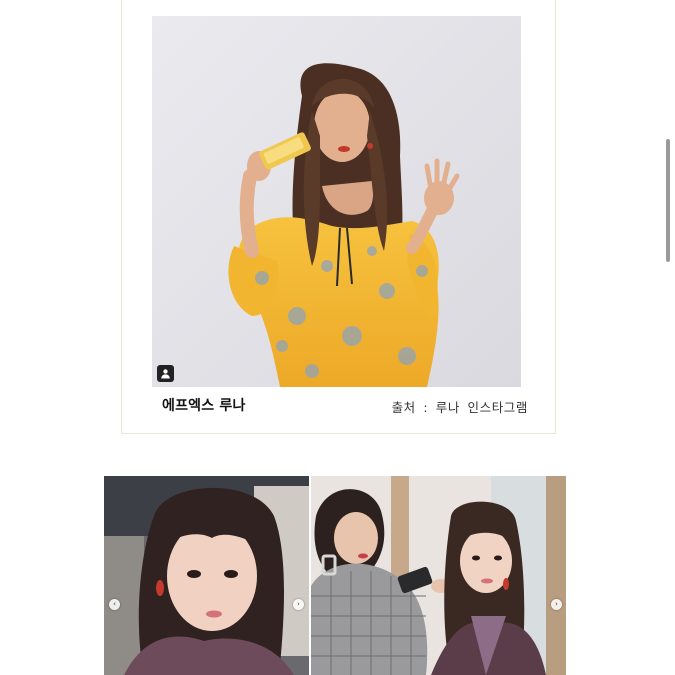 The width and height of the screenshot is (675, 675). What do you see at coordinates (114, 604) in the screenshot?
I see `chevron-left-icon: ‹` at bounding box center [114, 604].